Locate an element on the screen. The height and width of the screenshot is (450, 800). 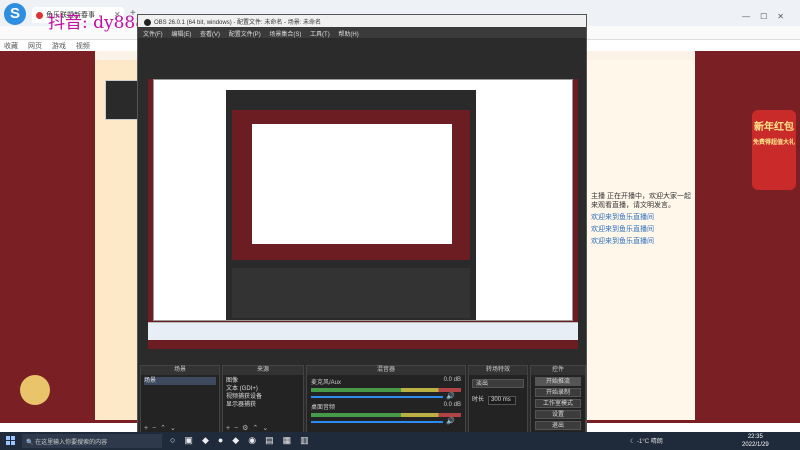
browser-window-controls: —☐✕ is located at coordinates (768, 16).